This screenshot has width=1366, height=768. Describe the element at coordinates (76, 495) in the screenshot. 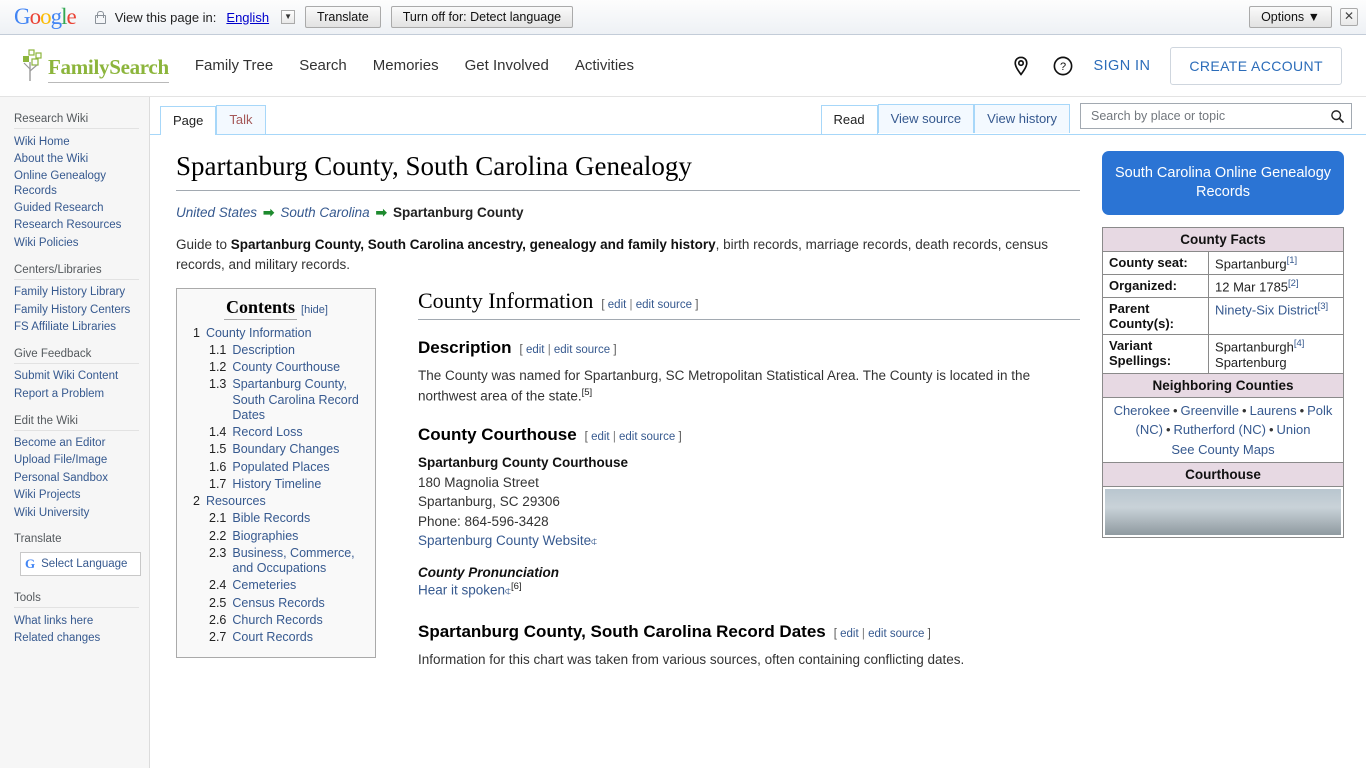

I see `sidebar-item-wiki-projects: Wiki Projects` at that location.